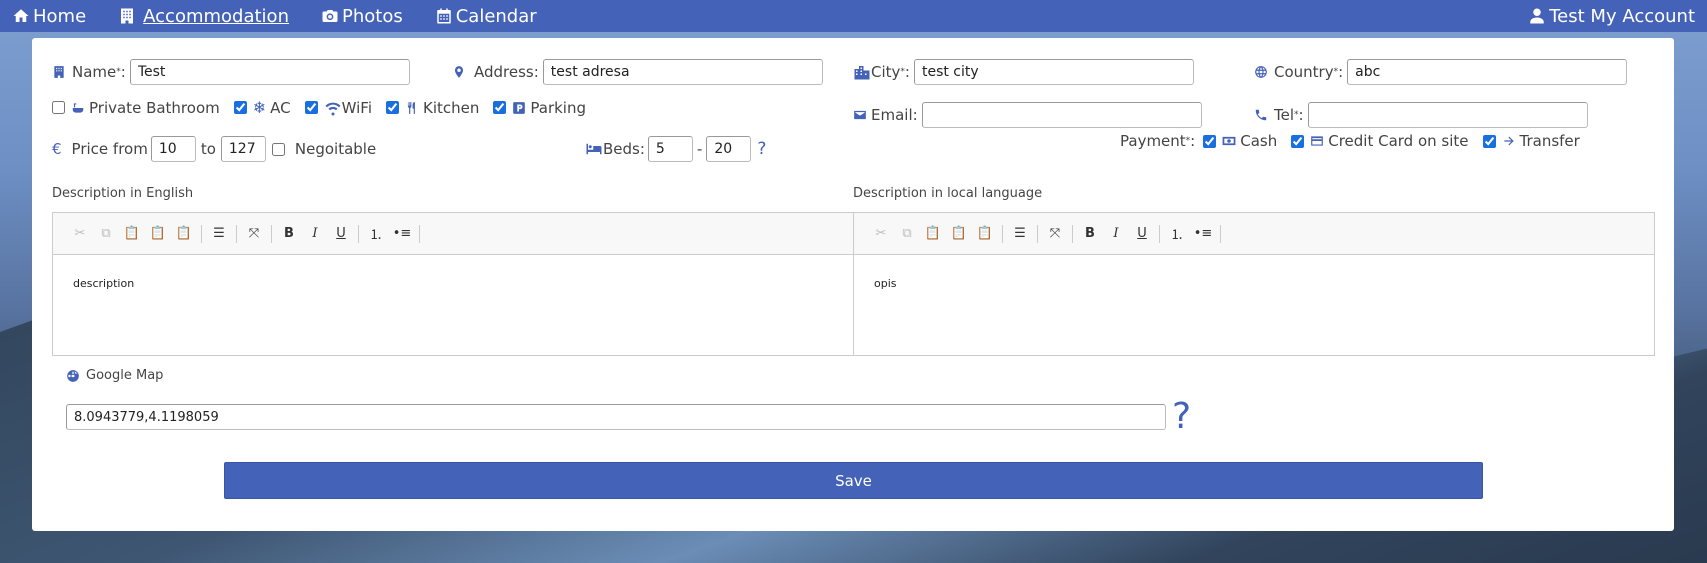 This screenshot has width=1707, height=563. What do you see at coordinates (1489, 141) in the screenshot?
I see `transfer-checkbox` at bounding box center [1489, 141].